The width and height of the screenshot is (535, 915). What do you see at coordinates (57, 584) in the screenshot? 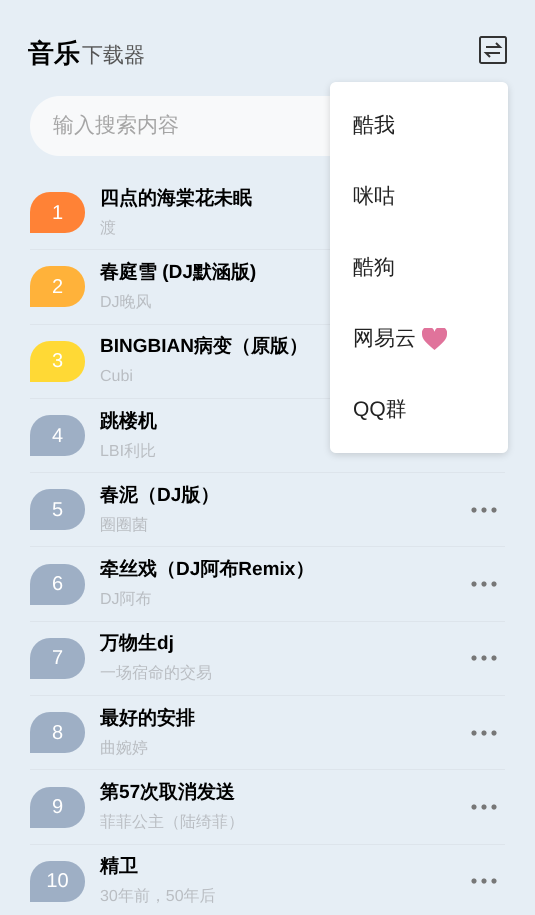
I see `rank-badge: 6` at bounding box center [57, 584].